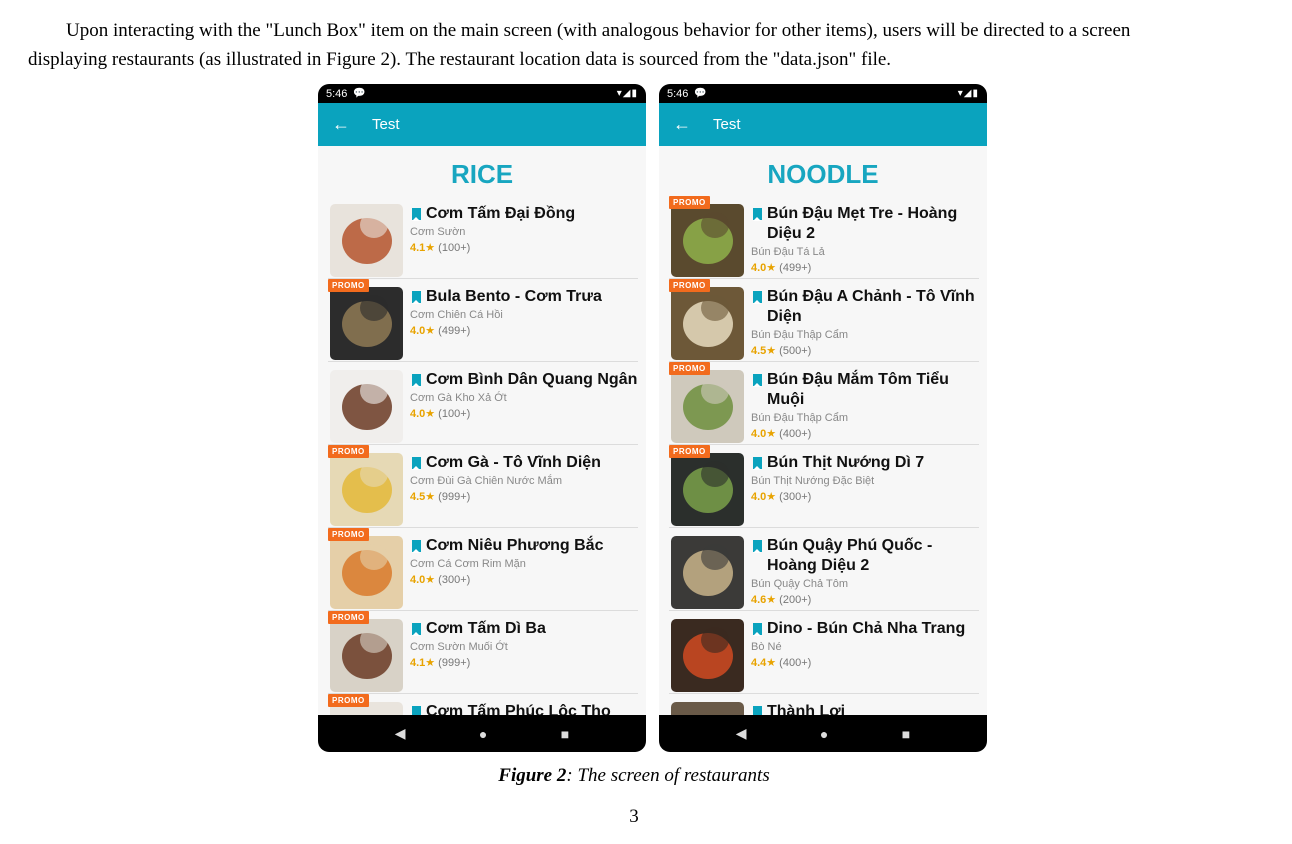  I want to click on restaurant-name: Cơm Tấm Đại Đồng, so click(524, 214).